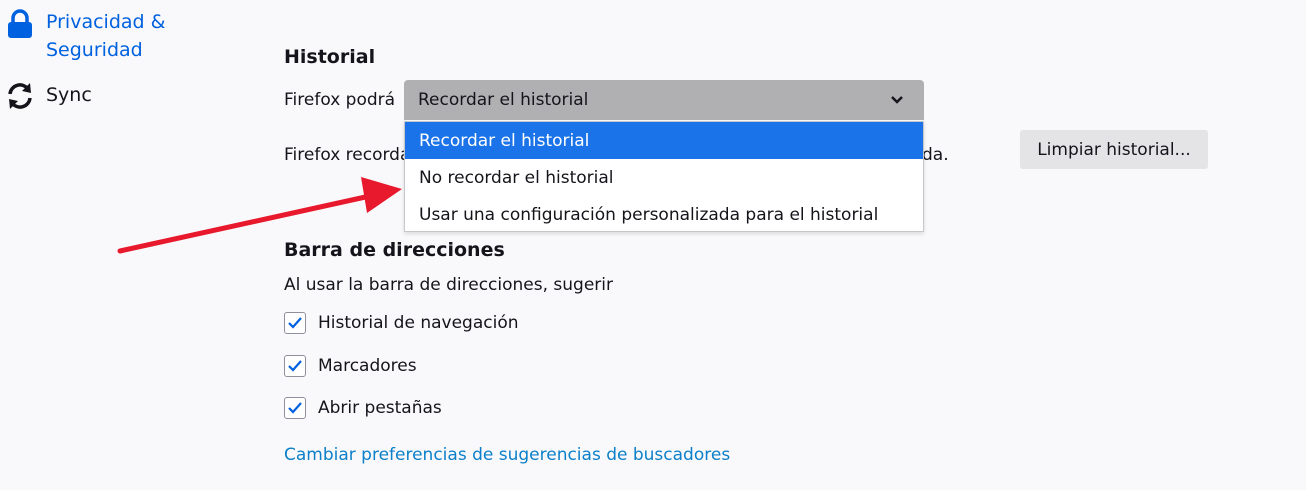 This screenshot has width=1306, height=490. I want to click on red-arrow-annotation, so click(259, 215).